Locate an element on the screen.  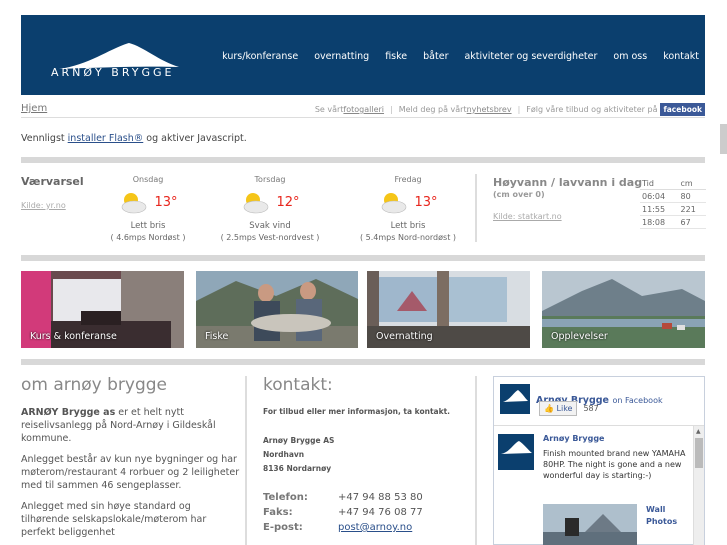
tide-table: Tid cm 06:04 80 11:55 221 18:08 67 is located at coordinates (673, 203).